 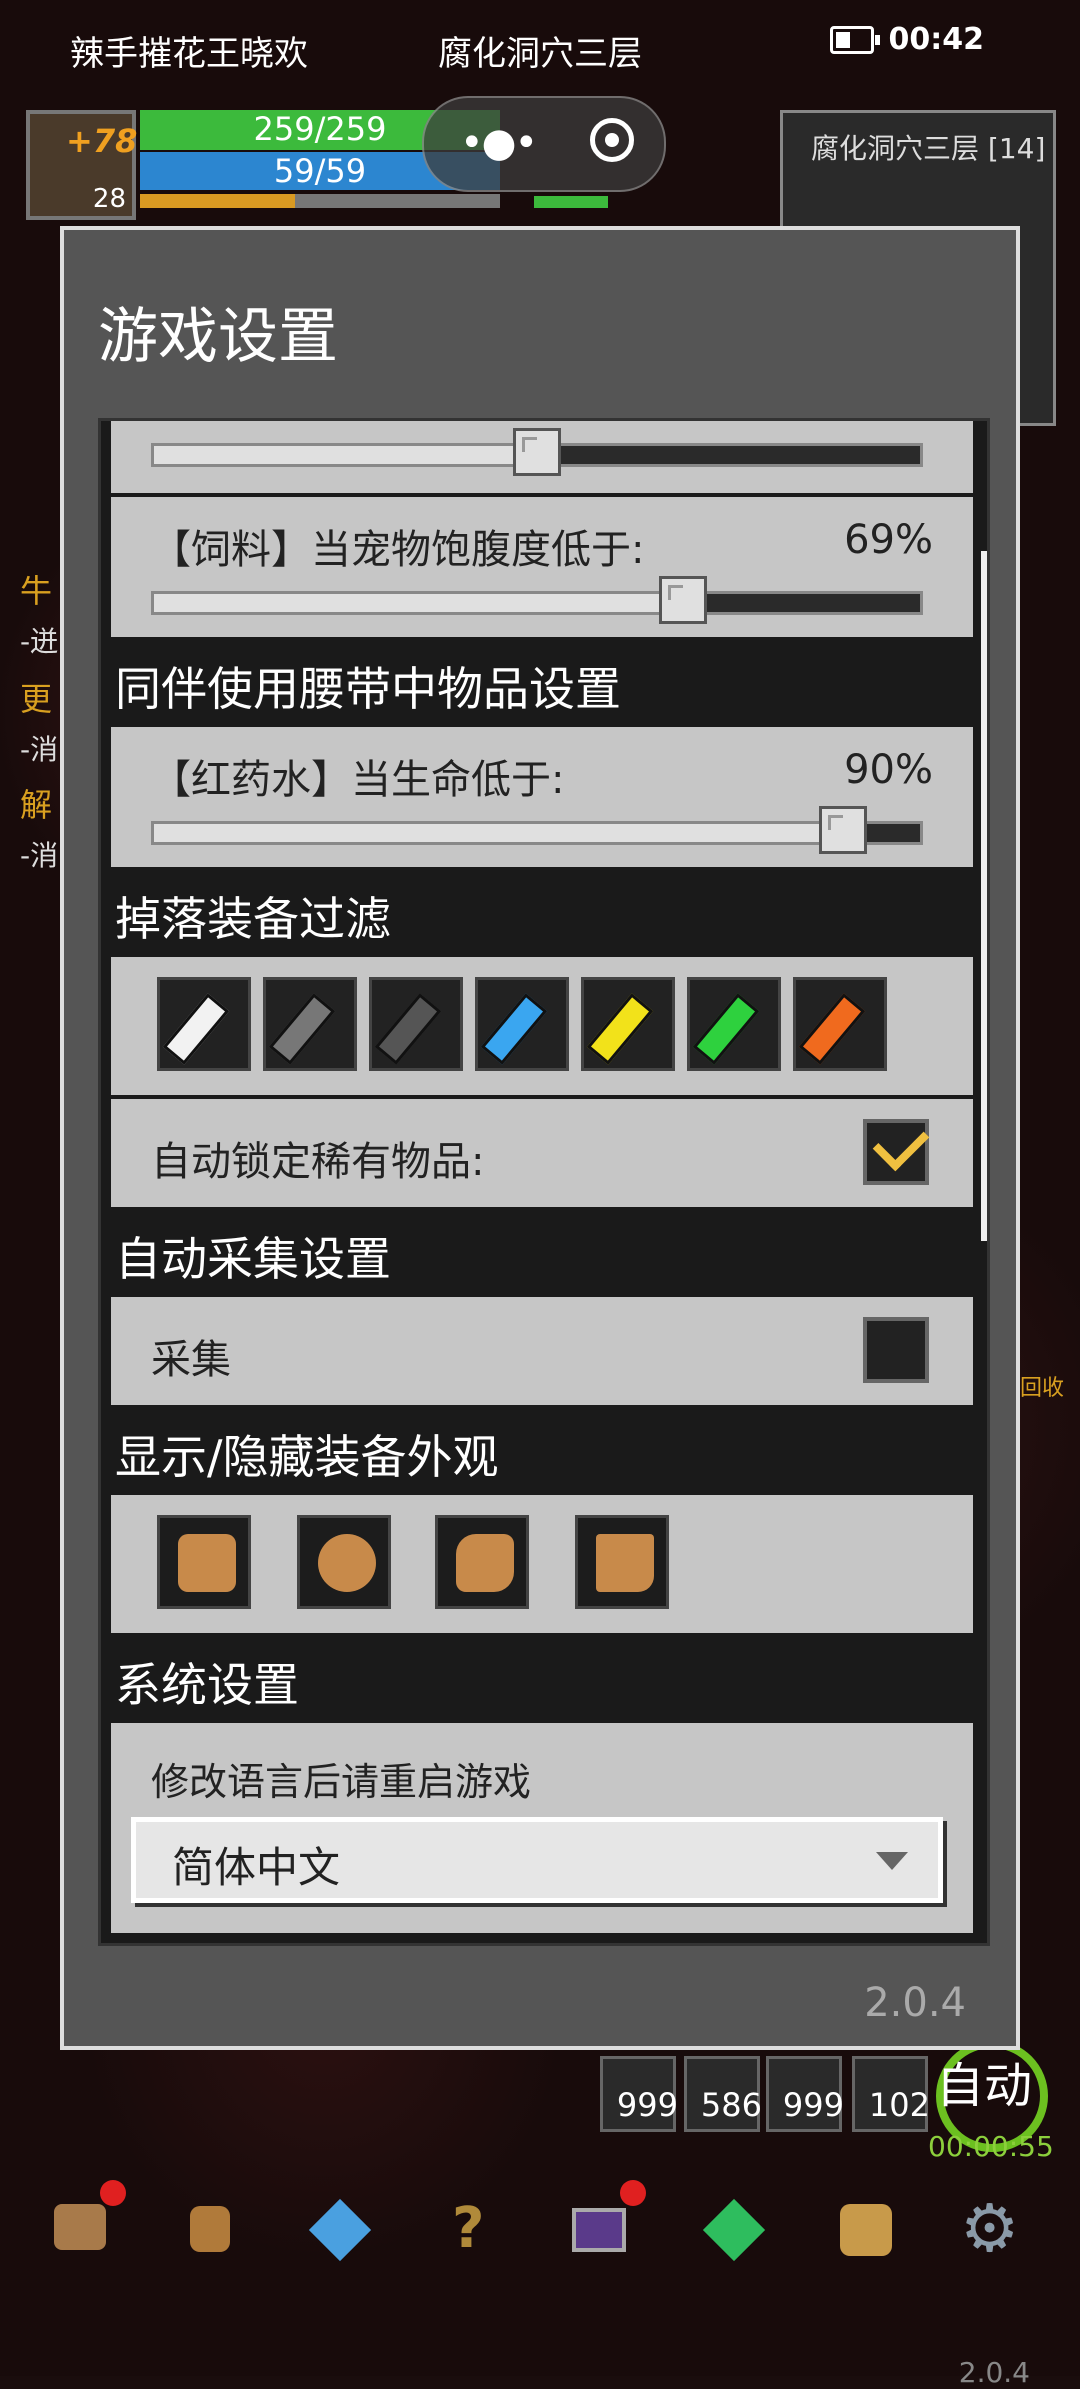 What do you see at coordinates (984, 2086) in the screenshot?
I see `auto-label: 自动` at bounding box center [984, 2086].